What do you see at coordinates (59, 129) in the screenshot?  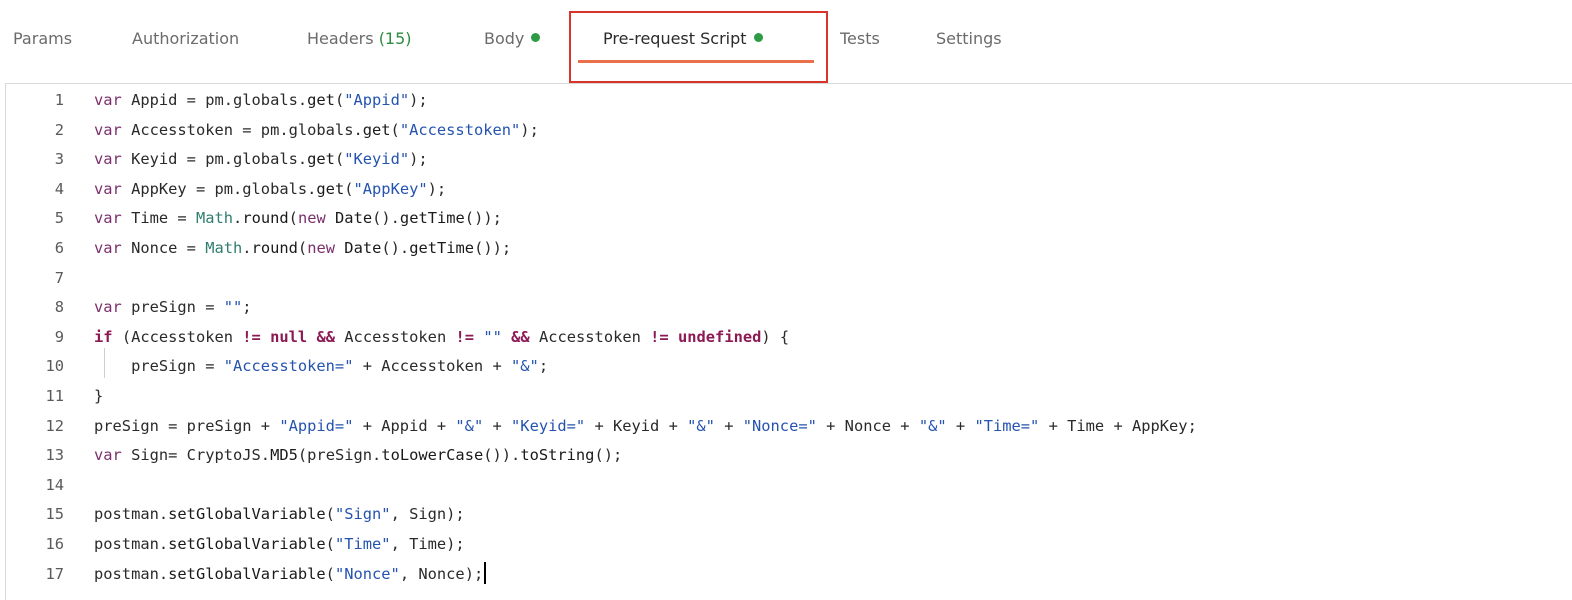 I see `line-number: 2` at bounding box center [59, 129].